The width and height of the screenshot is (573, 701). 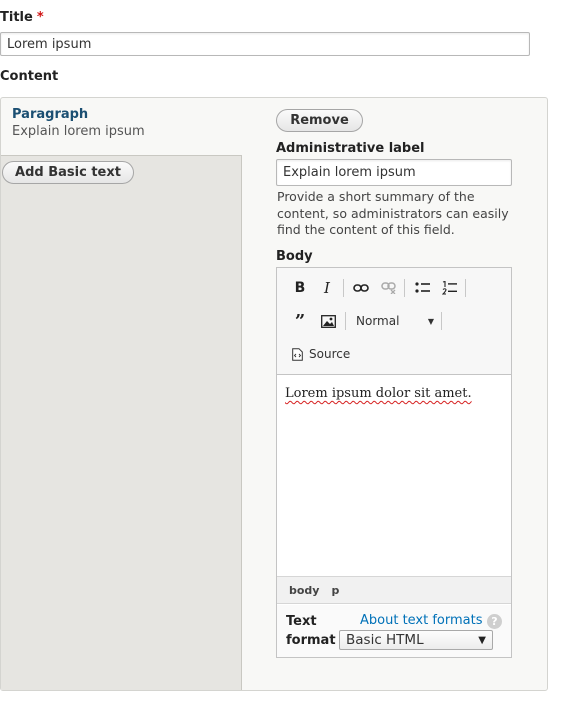 I want to click on text-format-label-line2: format, so click(x=311, y=640).